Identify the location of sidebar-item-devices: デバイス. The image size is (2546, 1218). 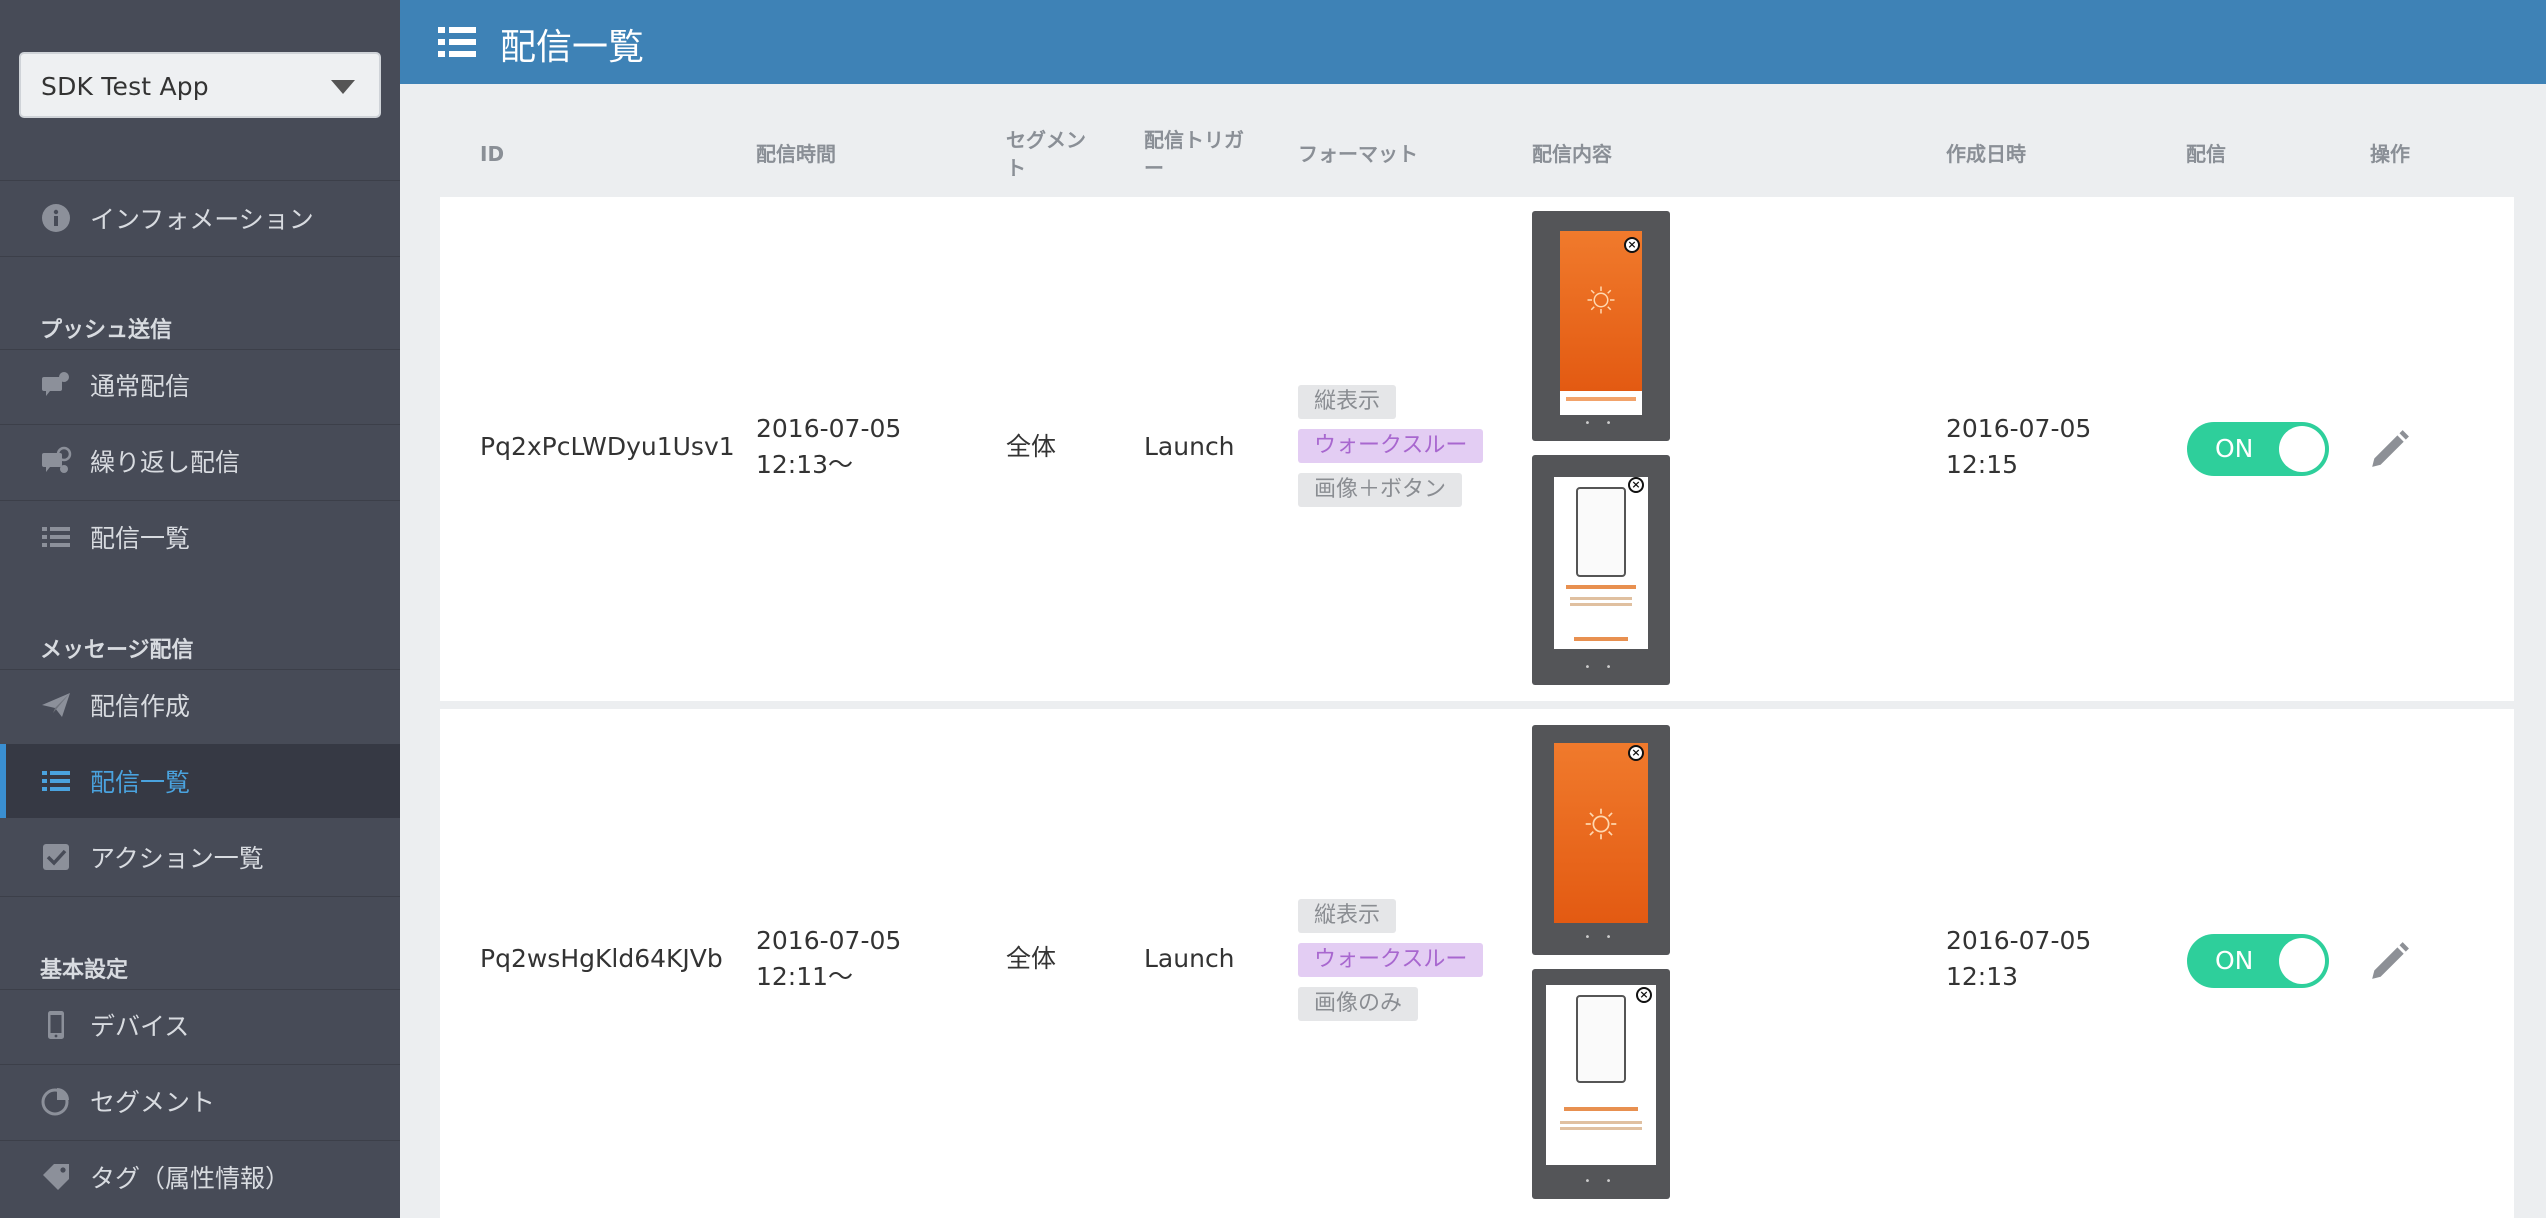
(200, 1025).